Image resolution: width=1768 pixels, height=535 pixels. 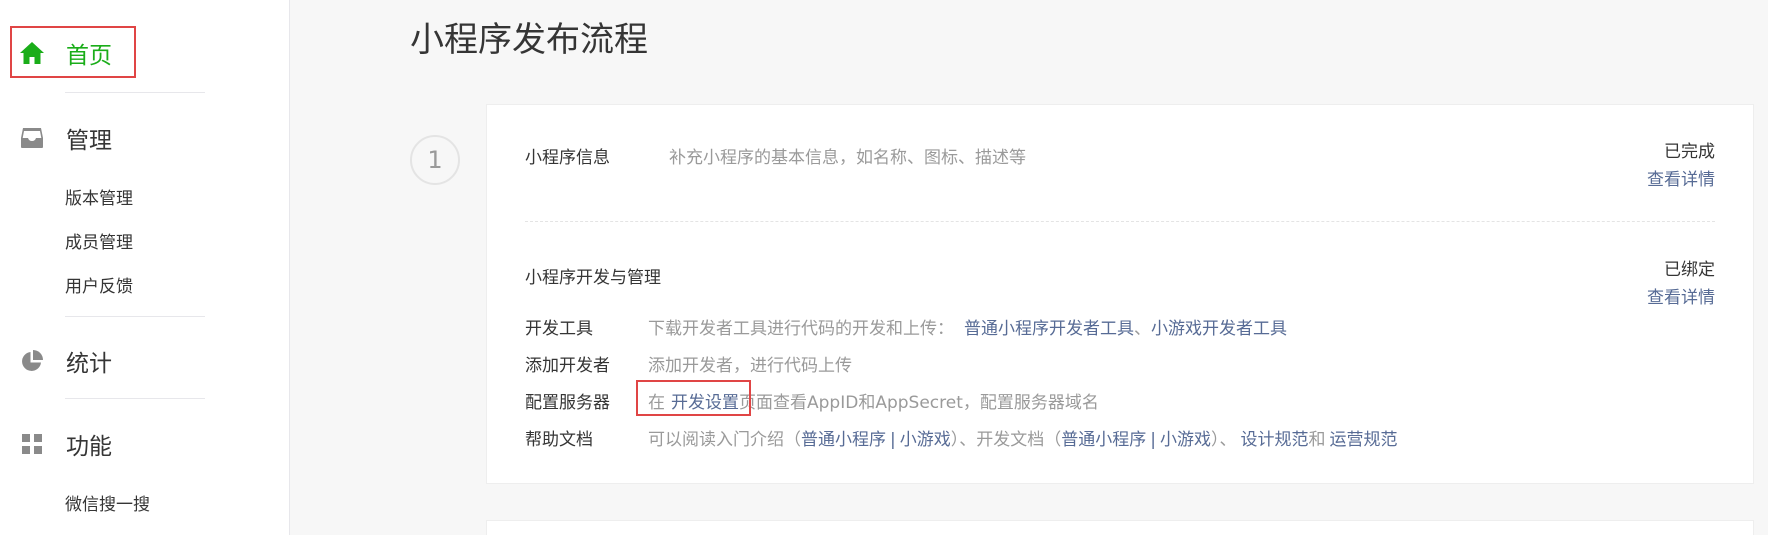 I want to click on and-text: 和, so click(x=1317, y=440).